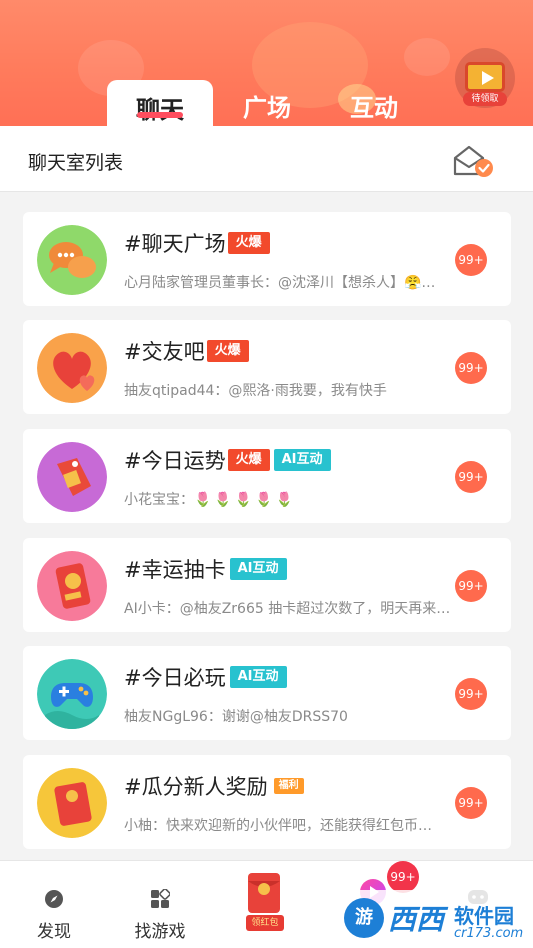 Image resolution: width=533 pixels, height=948 pixels. What do you see at coordinates (267, 105) in the screenshot?
I see `tab-square: 广场` at bounding box center [267, 105].